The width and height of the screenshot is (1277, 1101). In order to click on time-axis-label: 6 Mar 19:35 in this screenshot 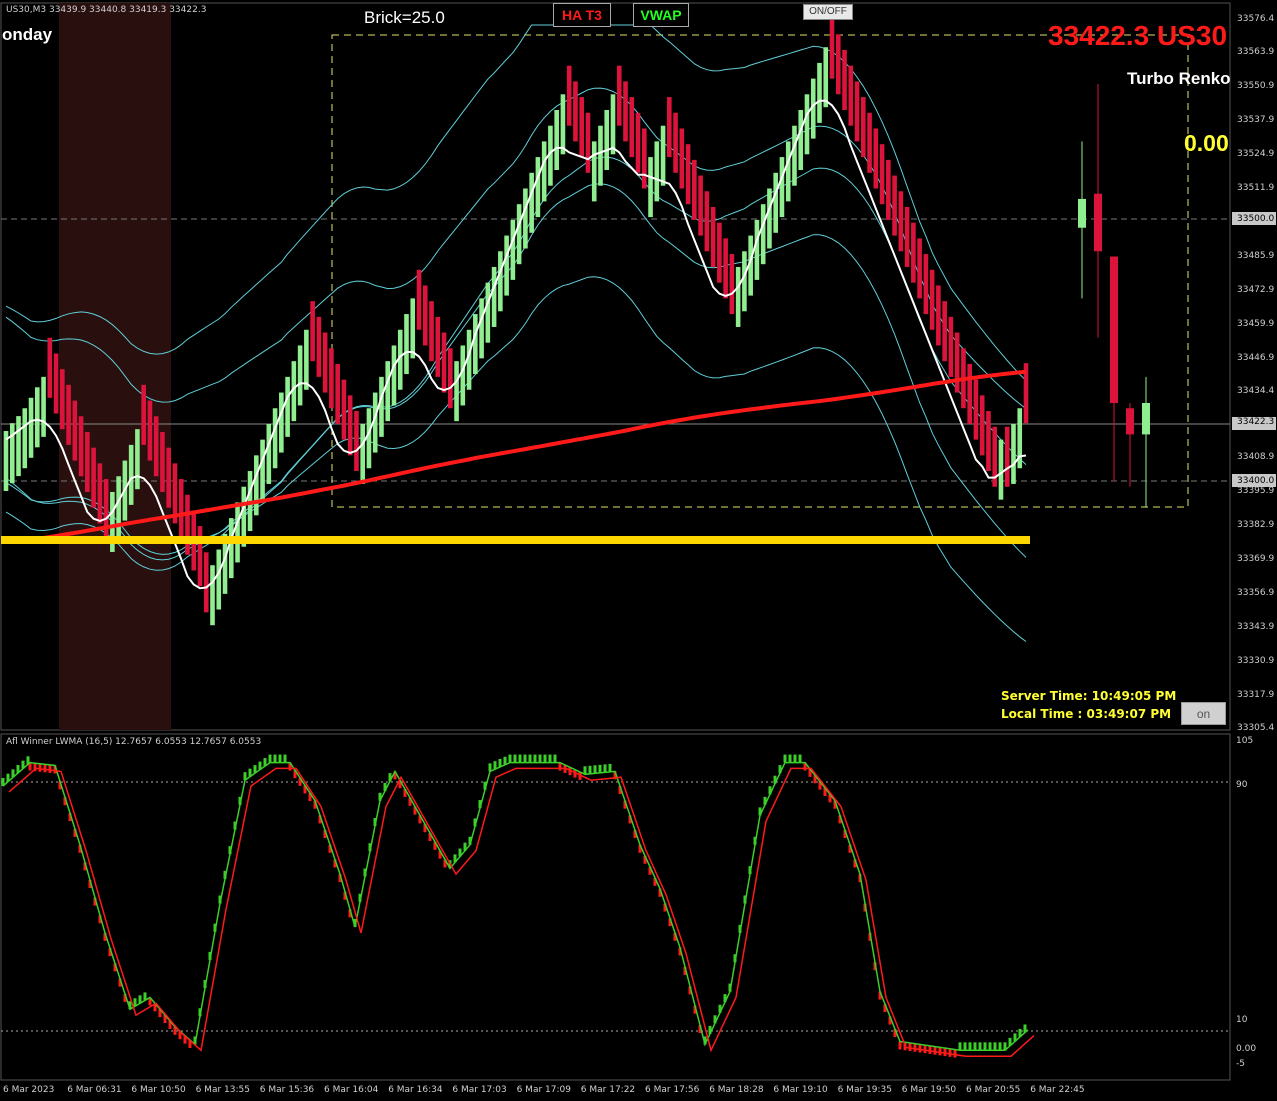, I will do `click(864, 1090)`.